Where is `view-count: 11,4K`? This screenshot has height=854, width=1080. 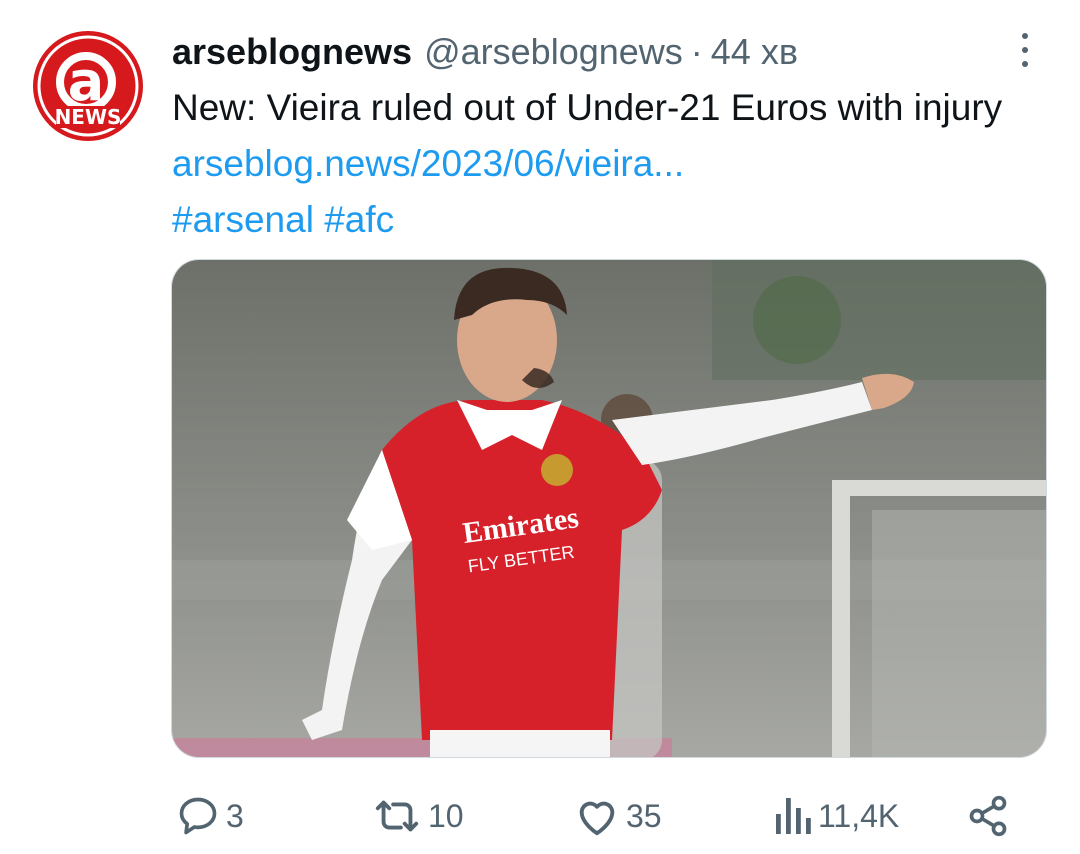 view-count: 11,4K is located at coordinates (859, 815).